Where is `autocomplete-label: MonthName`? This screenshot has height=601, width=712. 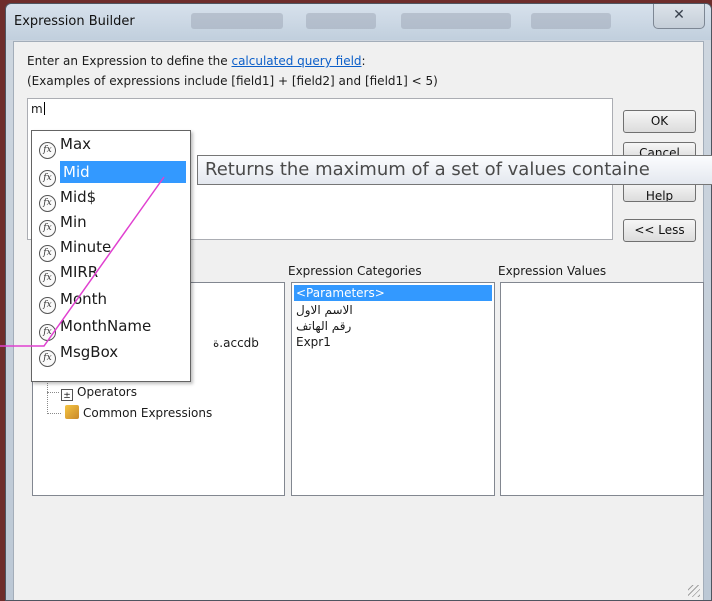
autocomplete-label: MonthName is located at coordinates (106, 326).